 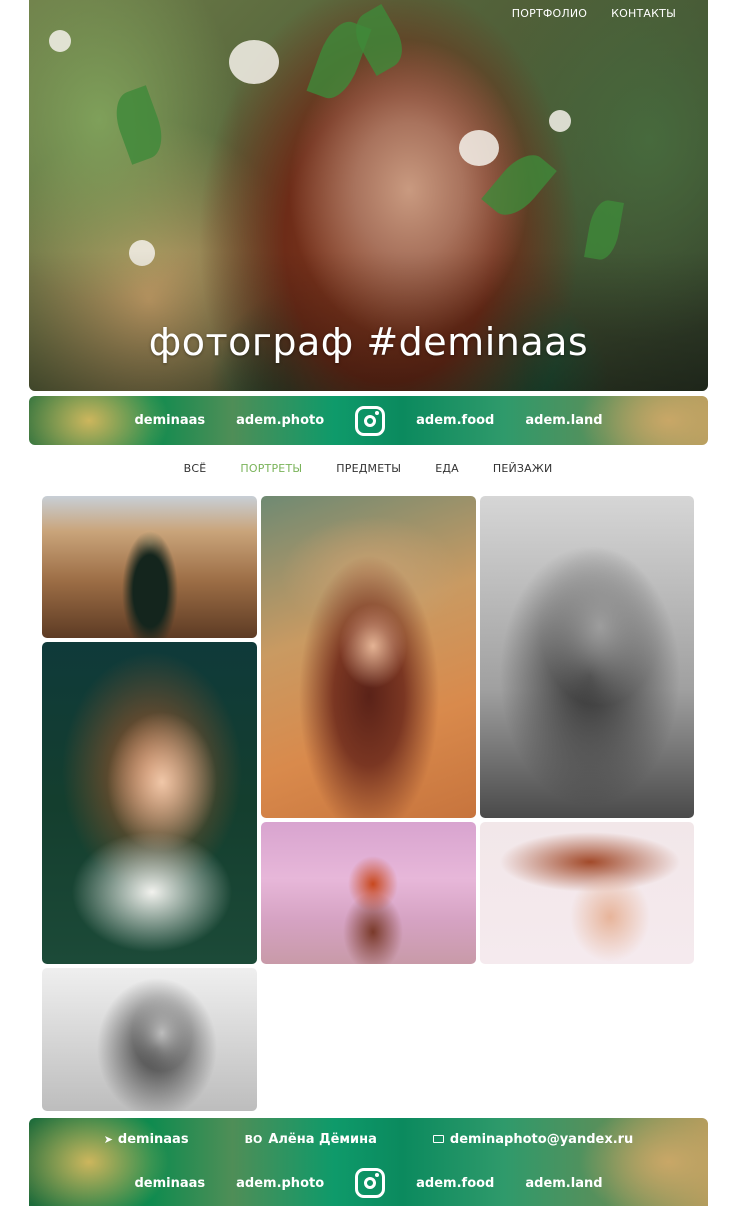 What do you see at coordinates (549, 13) in the screenshot?
I see `nav-portfolio-link: ПОРТФОЛИО` at bounding box center [549, 13].